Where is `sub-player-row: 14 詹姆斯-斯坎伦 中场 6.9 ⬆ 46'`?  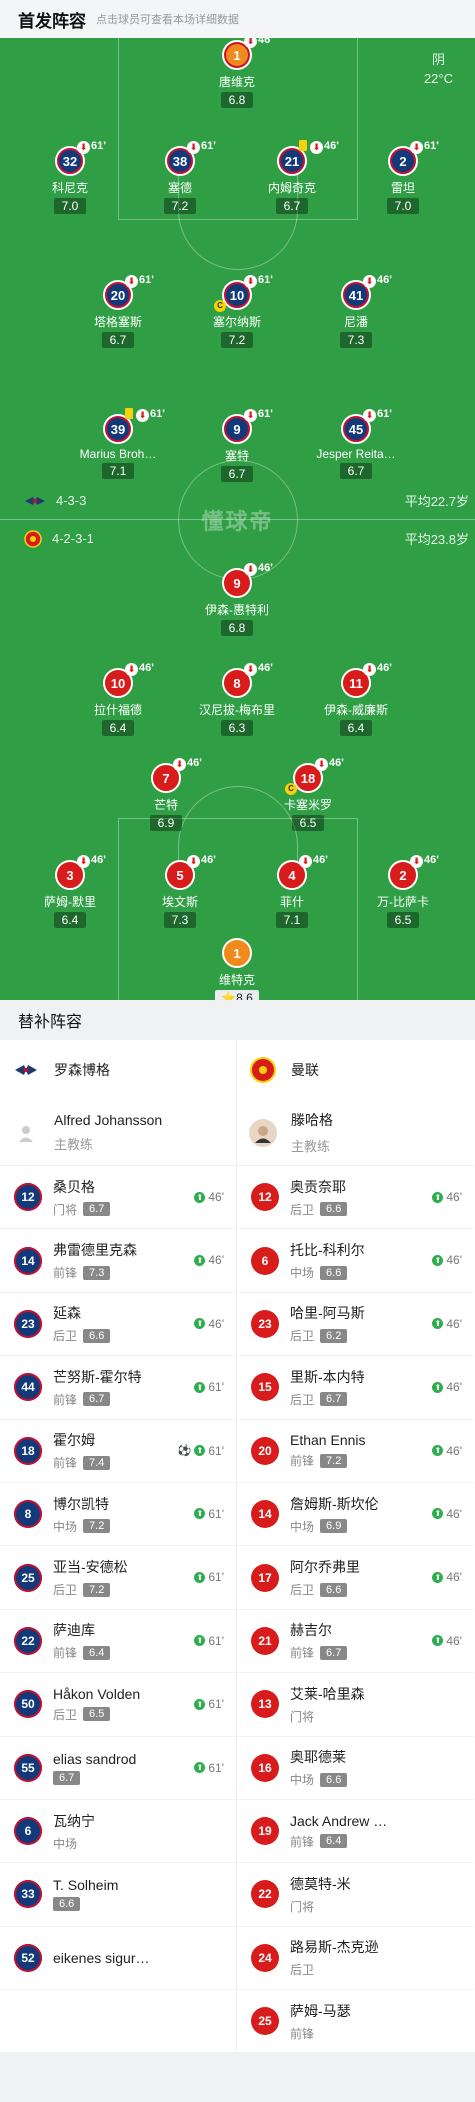 sub-player-row: 14 詹姆斯-斯坎伦 中场 6.9 ⬆ 46' is located at coordinates (355, 1515).